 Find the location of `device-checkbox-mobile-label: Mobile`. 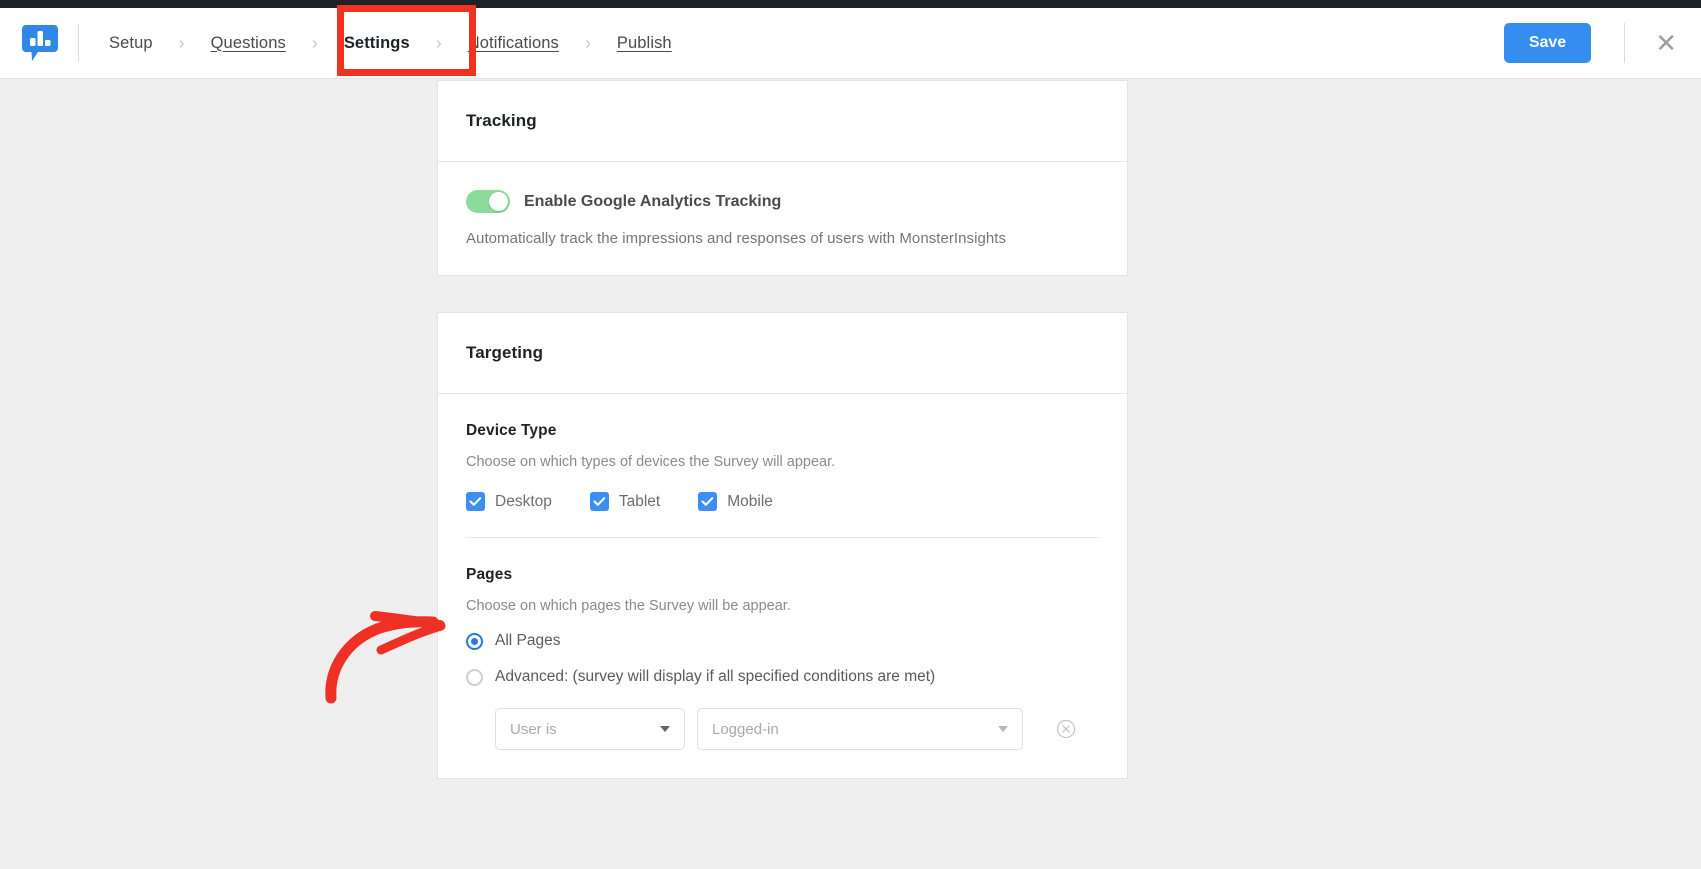

device-checkbox-mobile-label: Mobile is located at coordinates (750, 501).